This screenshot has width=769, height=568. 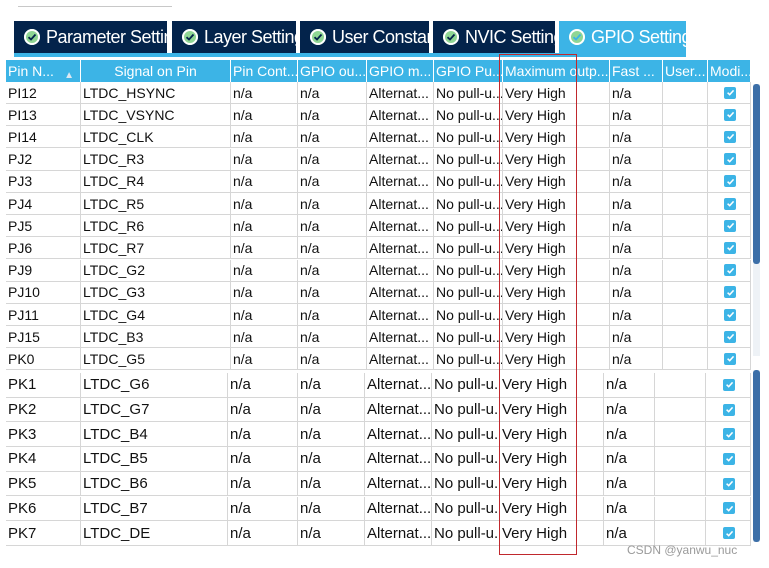 I want to click on column-header-pin: Pin N... ▲, so click(x=43, y=71).